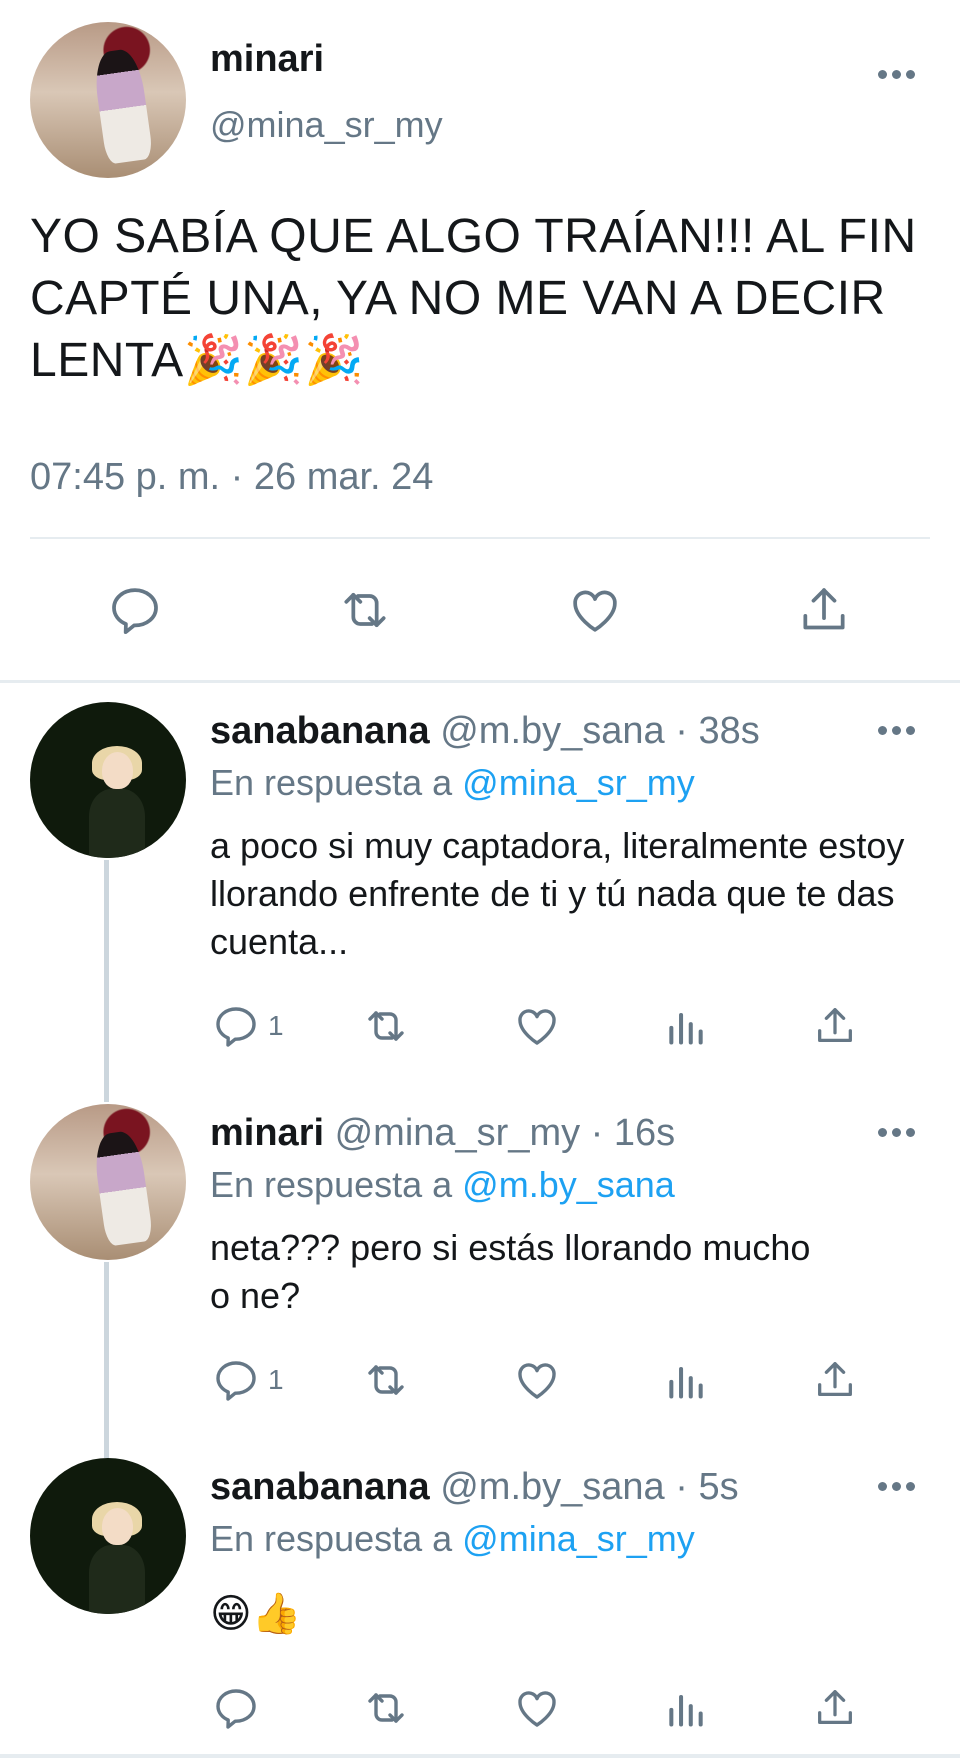 This screenshot has width=960, height=1758. Describe the element at coordinates (600, 731) in the screenshot. I see `author-meta: @m.by_sana · 38s` at that location.